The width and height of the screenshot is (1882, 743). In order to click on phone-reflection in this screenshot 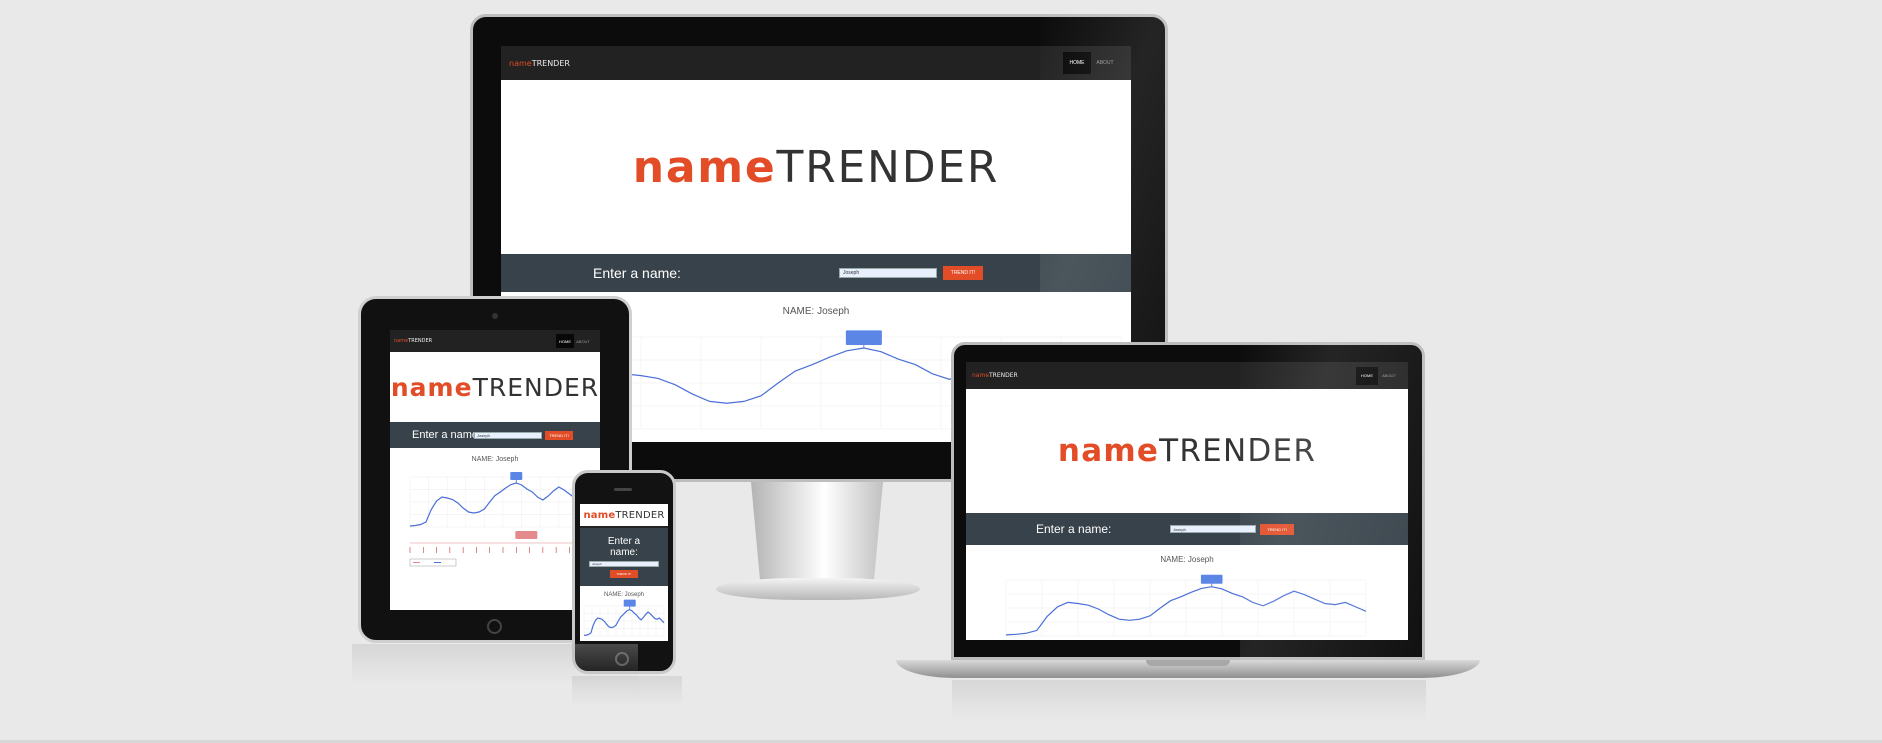, I will do `click(627, 691)`.